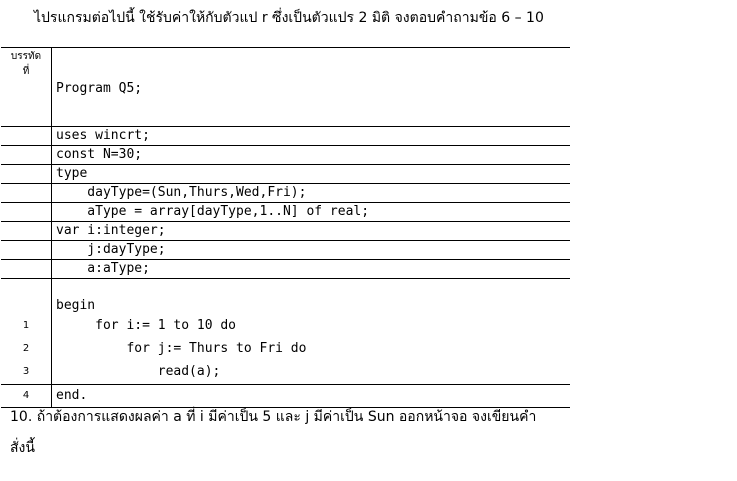  I want to click on code-row-last: 4 end., so click(285, 396).